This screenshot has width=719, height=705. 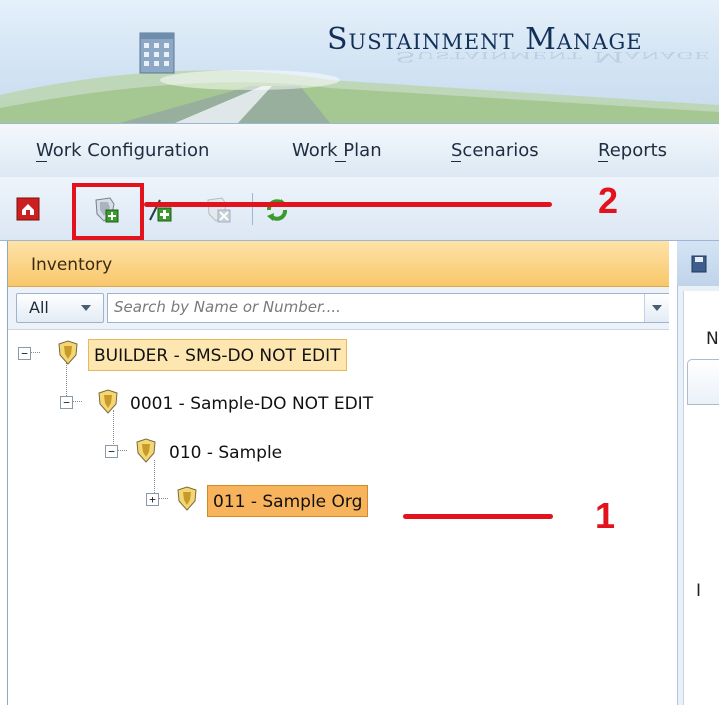 What do you see at coordinates (152, 499) in the screenshot?
I see `expand-toggle: +` at bounding box center [152, 499].